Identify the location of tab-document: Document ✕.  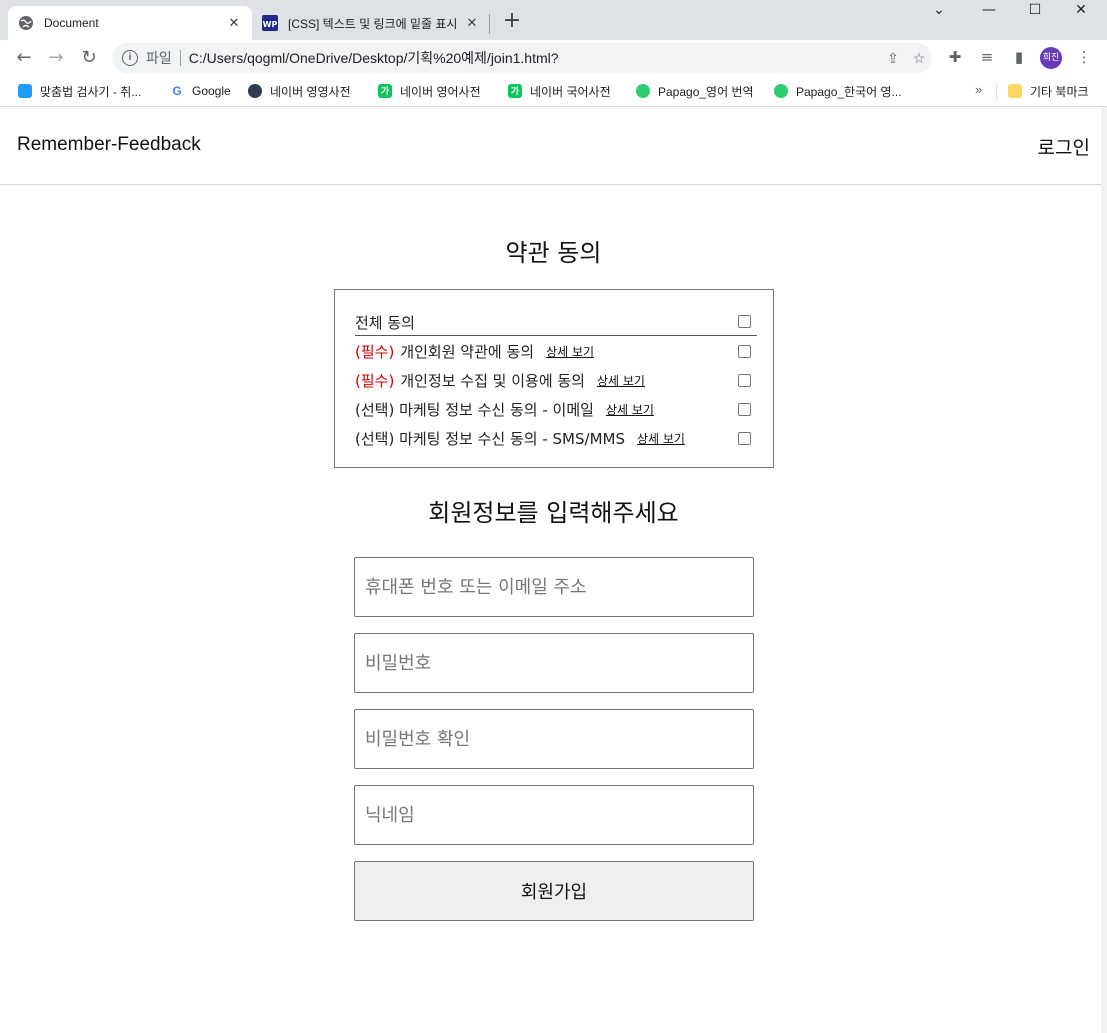
(130, 23).